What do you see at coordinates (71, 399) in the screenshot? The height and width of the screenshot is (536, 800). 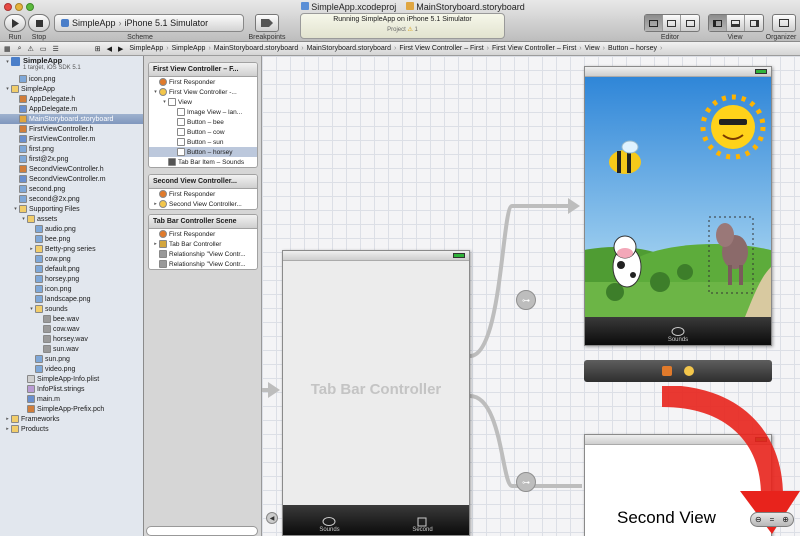 I see `file-tree-item: main.m` at bounding box center [71, 399].